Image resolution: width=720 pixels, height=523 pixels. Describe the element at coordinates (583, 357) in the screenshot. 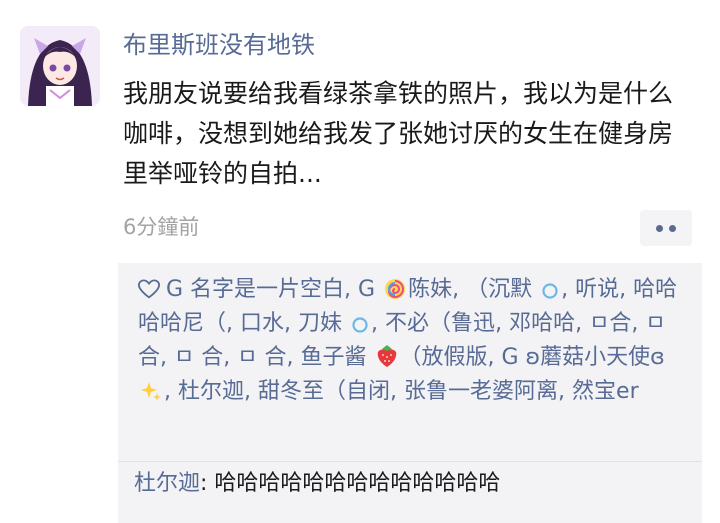

I see `like-name: G ʚ蘑菇小天使ɞ` at that location.